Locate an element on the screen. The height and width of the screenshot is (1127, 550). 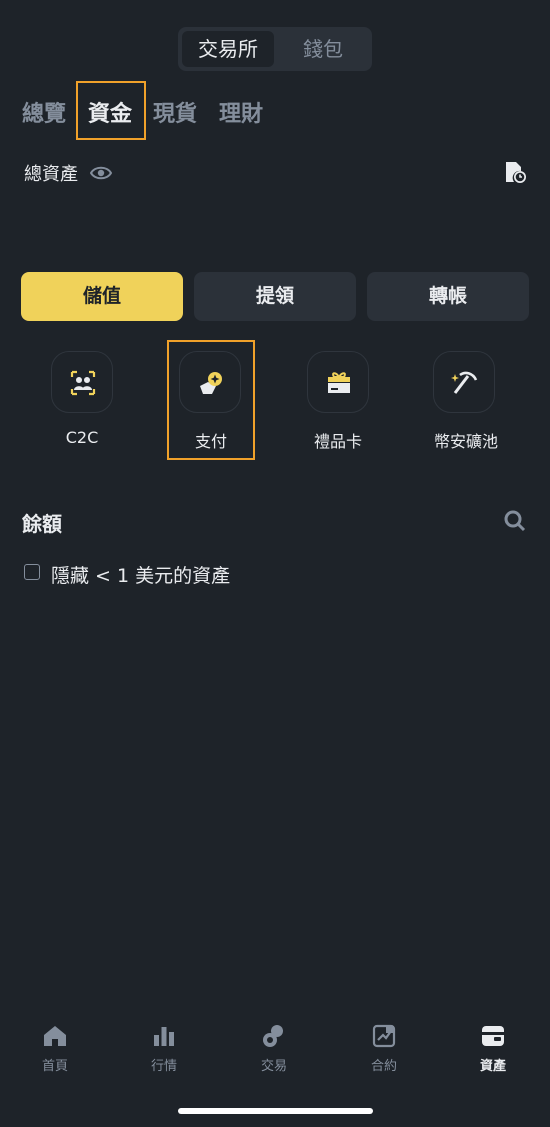
total-assets-label: 總資產 is located at coordinates (51, 174).